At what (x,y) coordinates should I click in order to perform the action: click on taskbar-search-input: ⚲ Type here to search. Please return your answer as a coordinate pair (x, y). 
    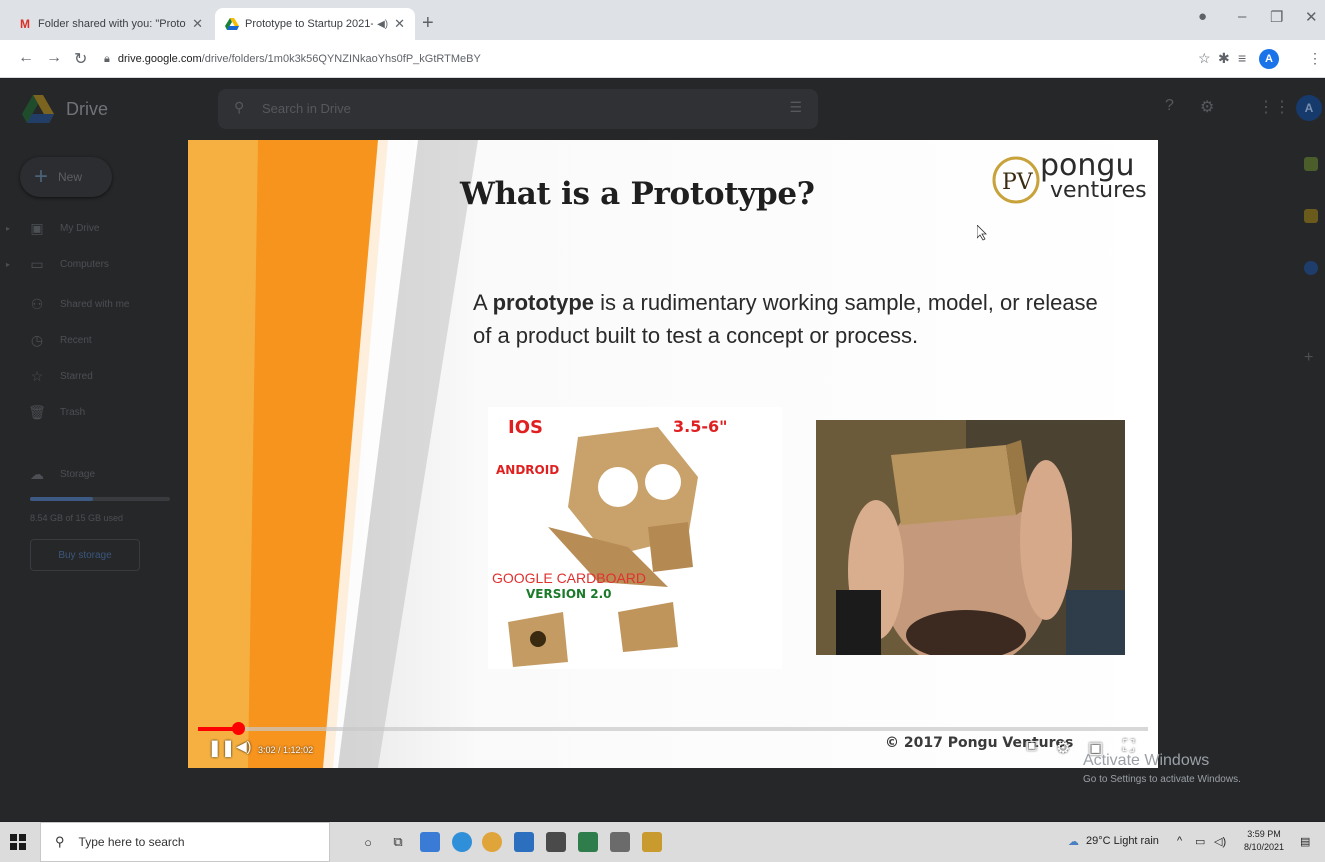
    Looking at the image, I should click on (185, 842).